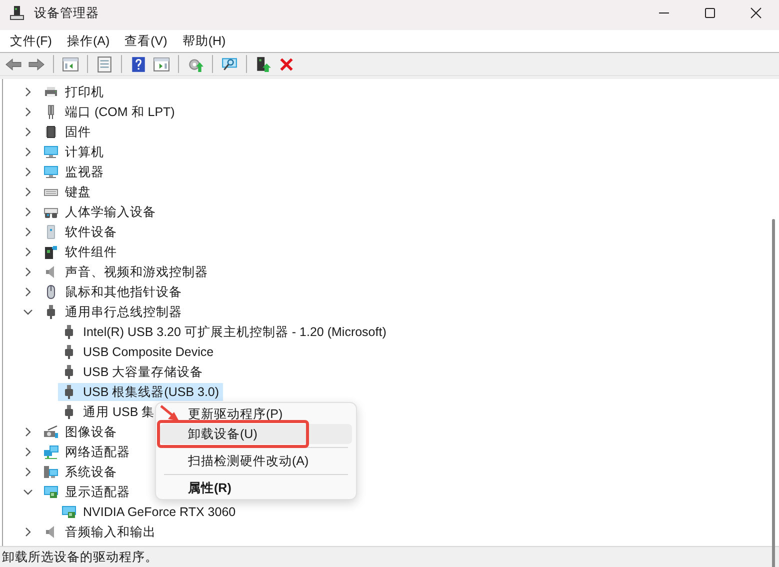 The height and width of the screenshot is (567, 779). What do you see at coordinates (80, 252) in the screenshot?
I see `tree-item: 软件组件` at bounding box center [80, 252].